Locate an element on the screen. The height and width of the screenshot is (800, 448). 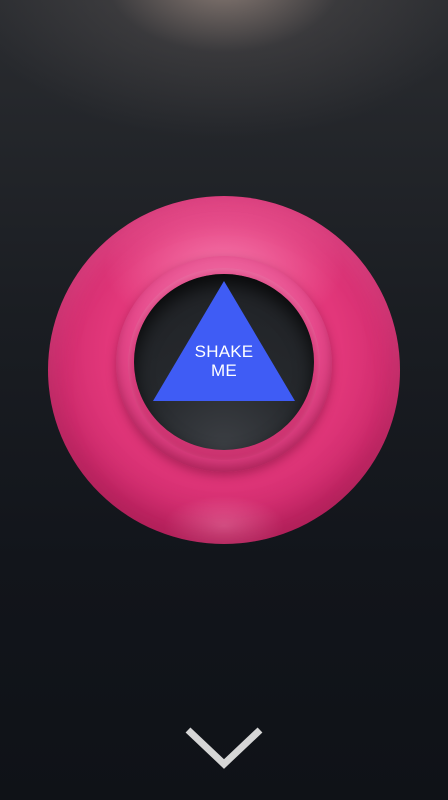
chevron-down-icon is located at coordinates (224, 748).